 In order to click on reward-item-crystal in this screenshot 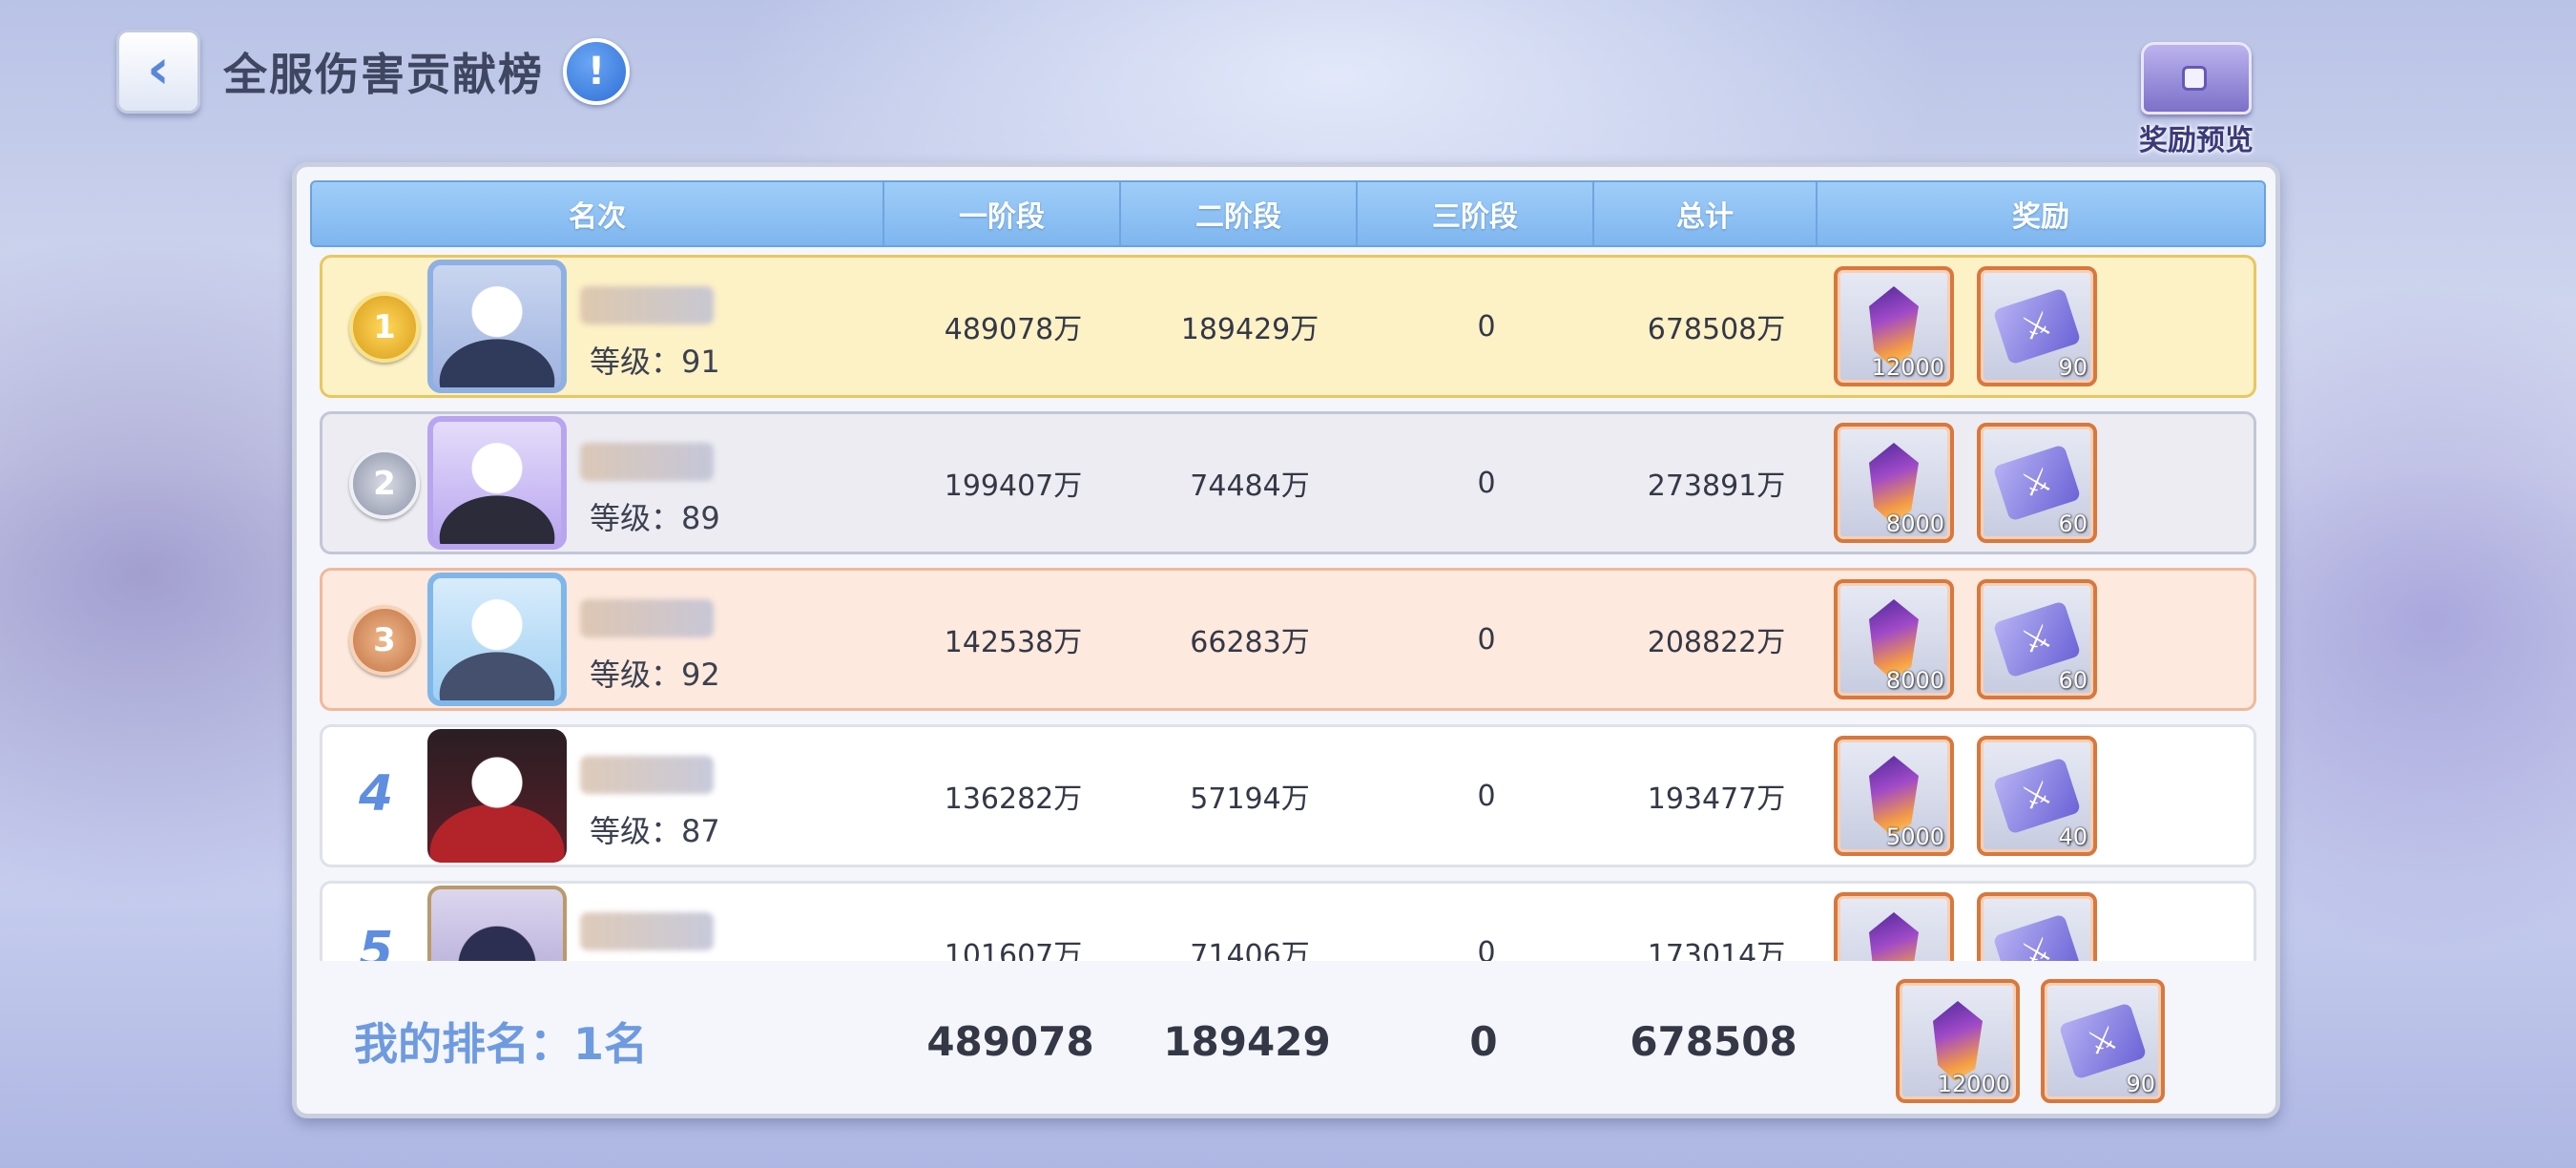, I will do `click(1894, 927)`.